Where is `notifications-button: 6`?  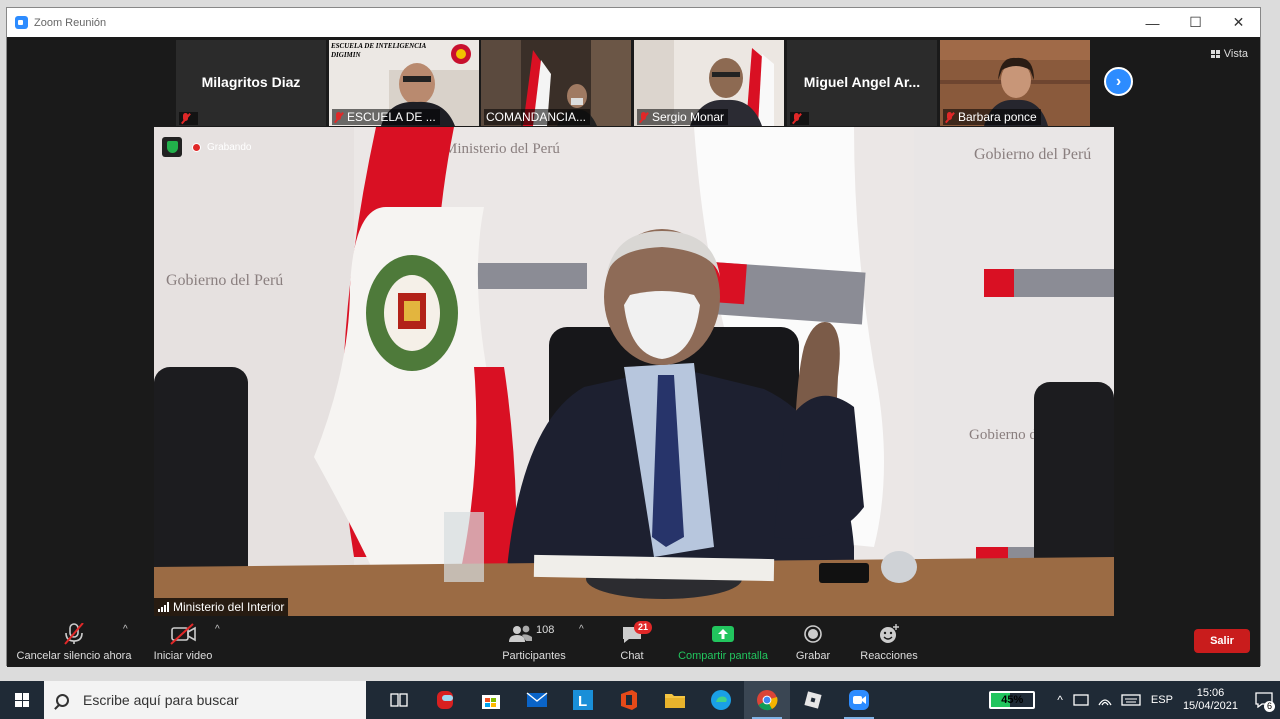
notifications-button: 6 is located at coordinates (1264, 700).